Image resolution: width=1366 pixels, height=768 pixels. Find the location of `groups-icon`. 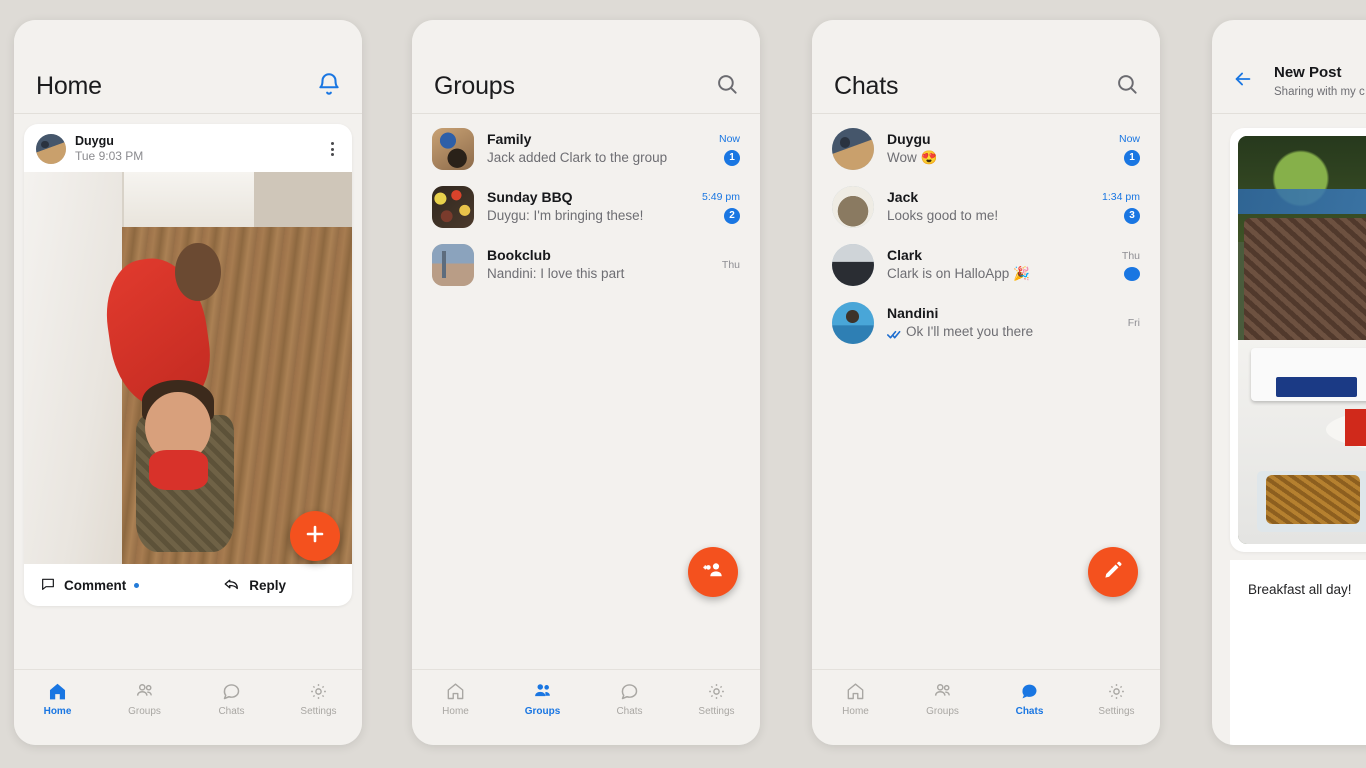

groups-icon is located at coordinates (943, 691).